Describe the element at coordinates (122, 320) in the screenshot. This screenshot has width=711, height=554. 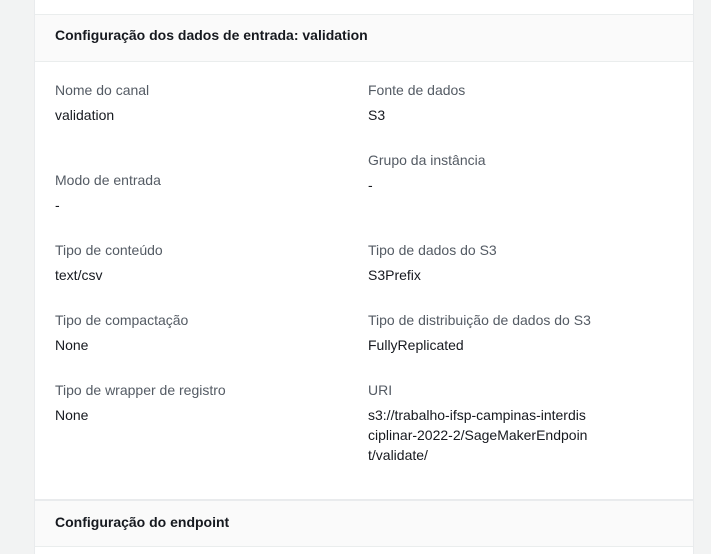
I see `compression-type-label: Tipo de compactação` at that location.